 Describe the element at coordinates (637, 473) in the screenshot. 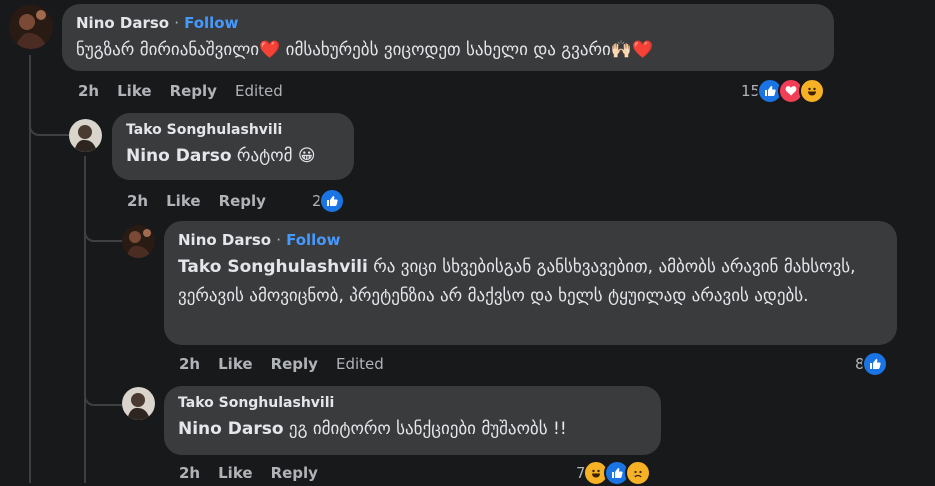

I see `sad-icon` at that location.